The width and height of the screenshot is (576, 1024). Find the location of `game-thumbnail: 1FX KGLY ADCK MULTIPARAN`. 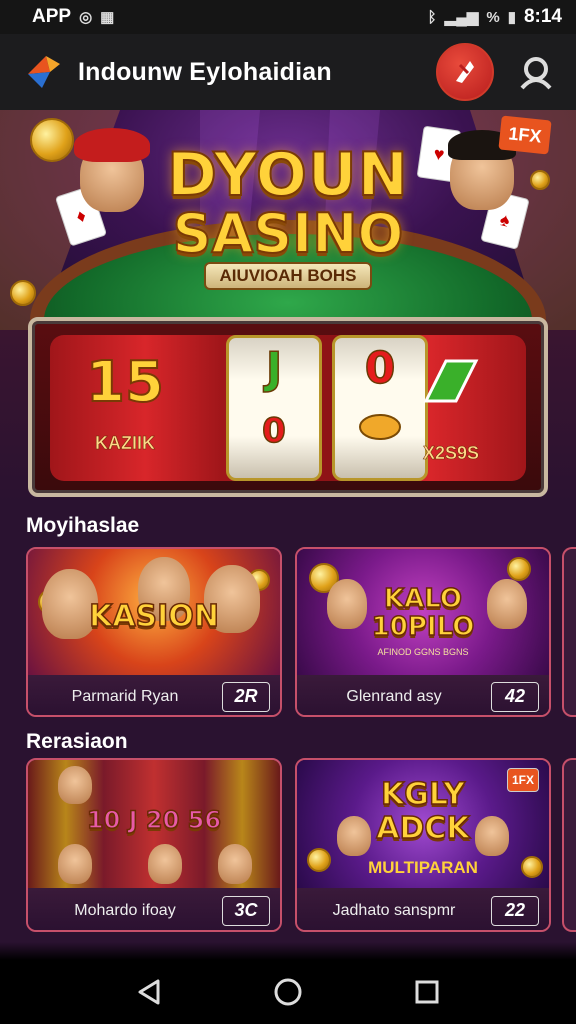

game-thumbnail: 1FX KGLY ADCK MULTIPARAN is located at coordinates (423, 824).